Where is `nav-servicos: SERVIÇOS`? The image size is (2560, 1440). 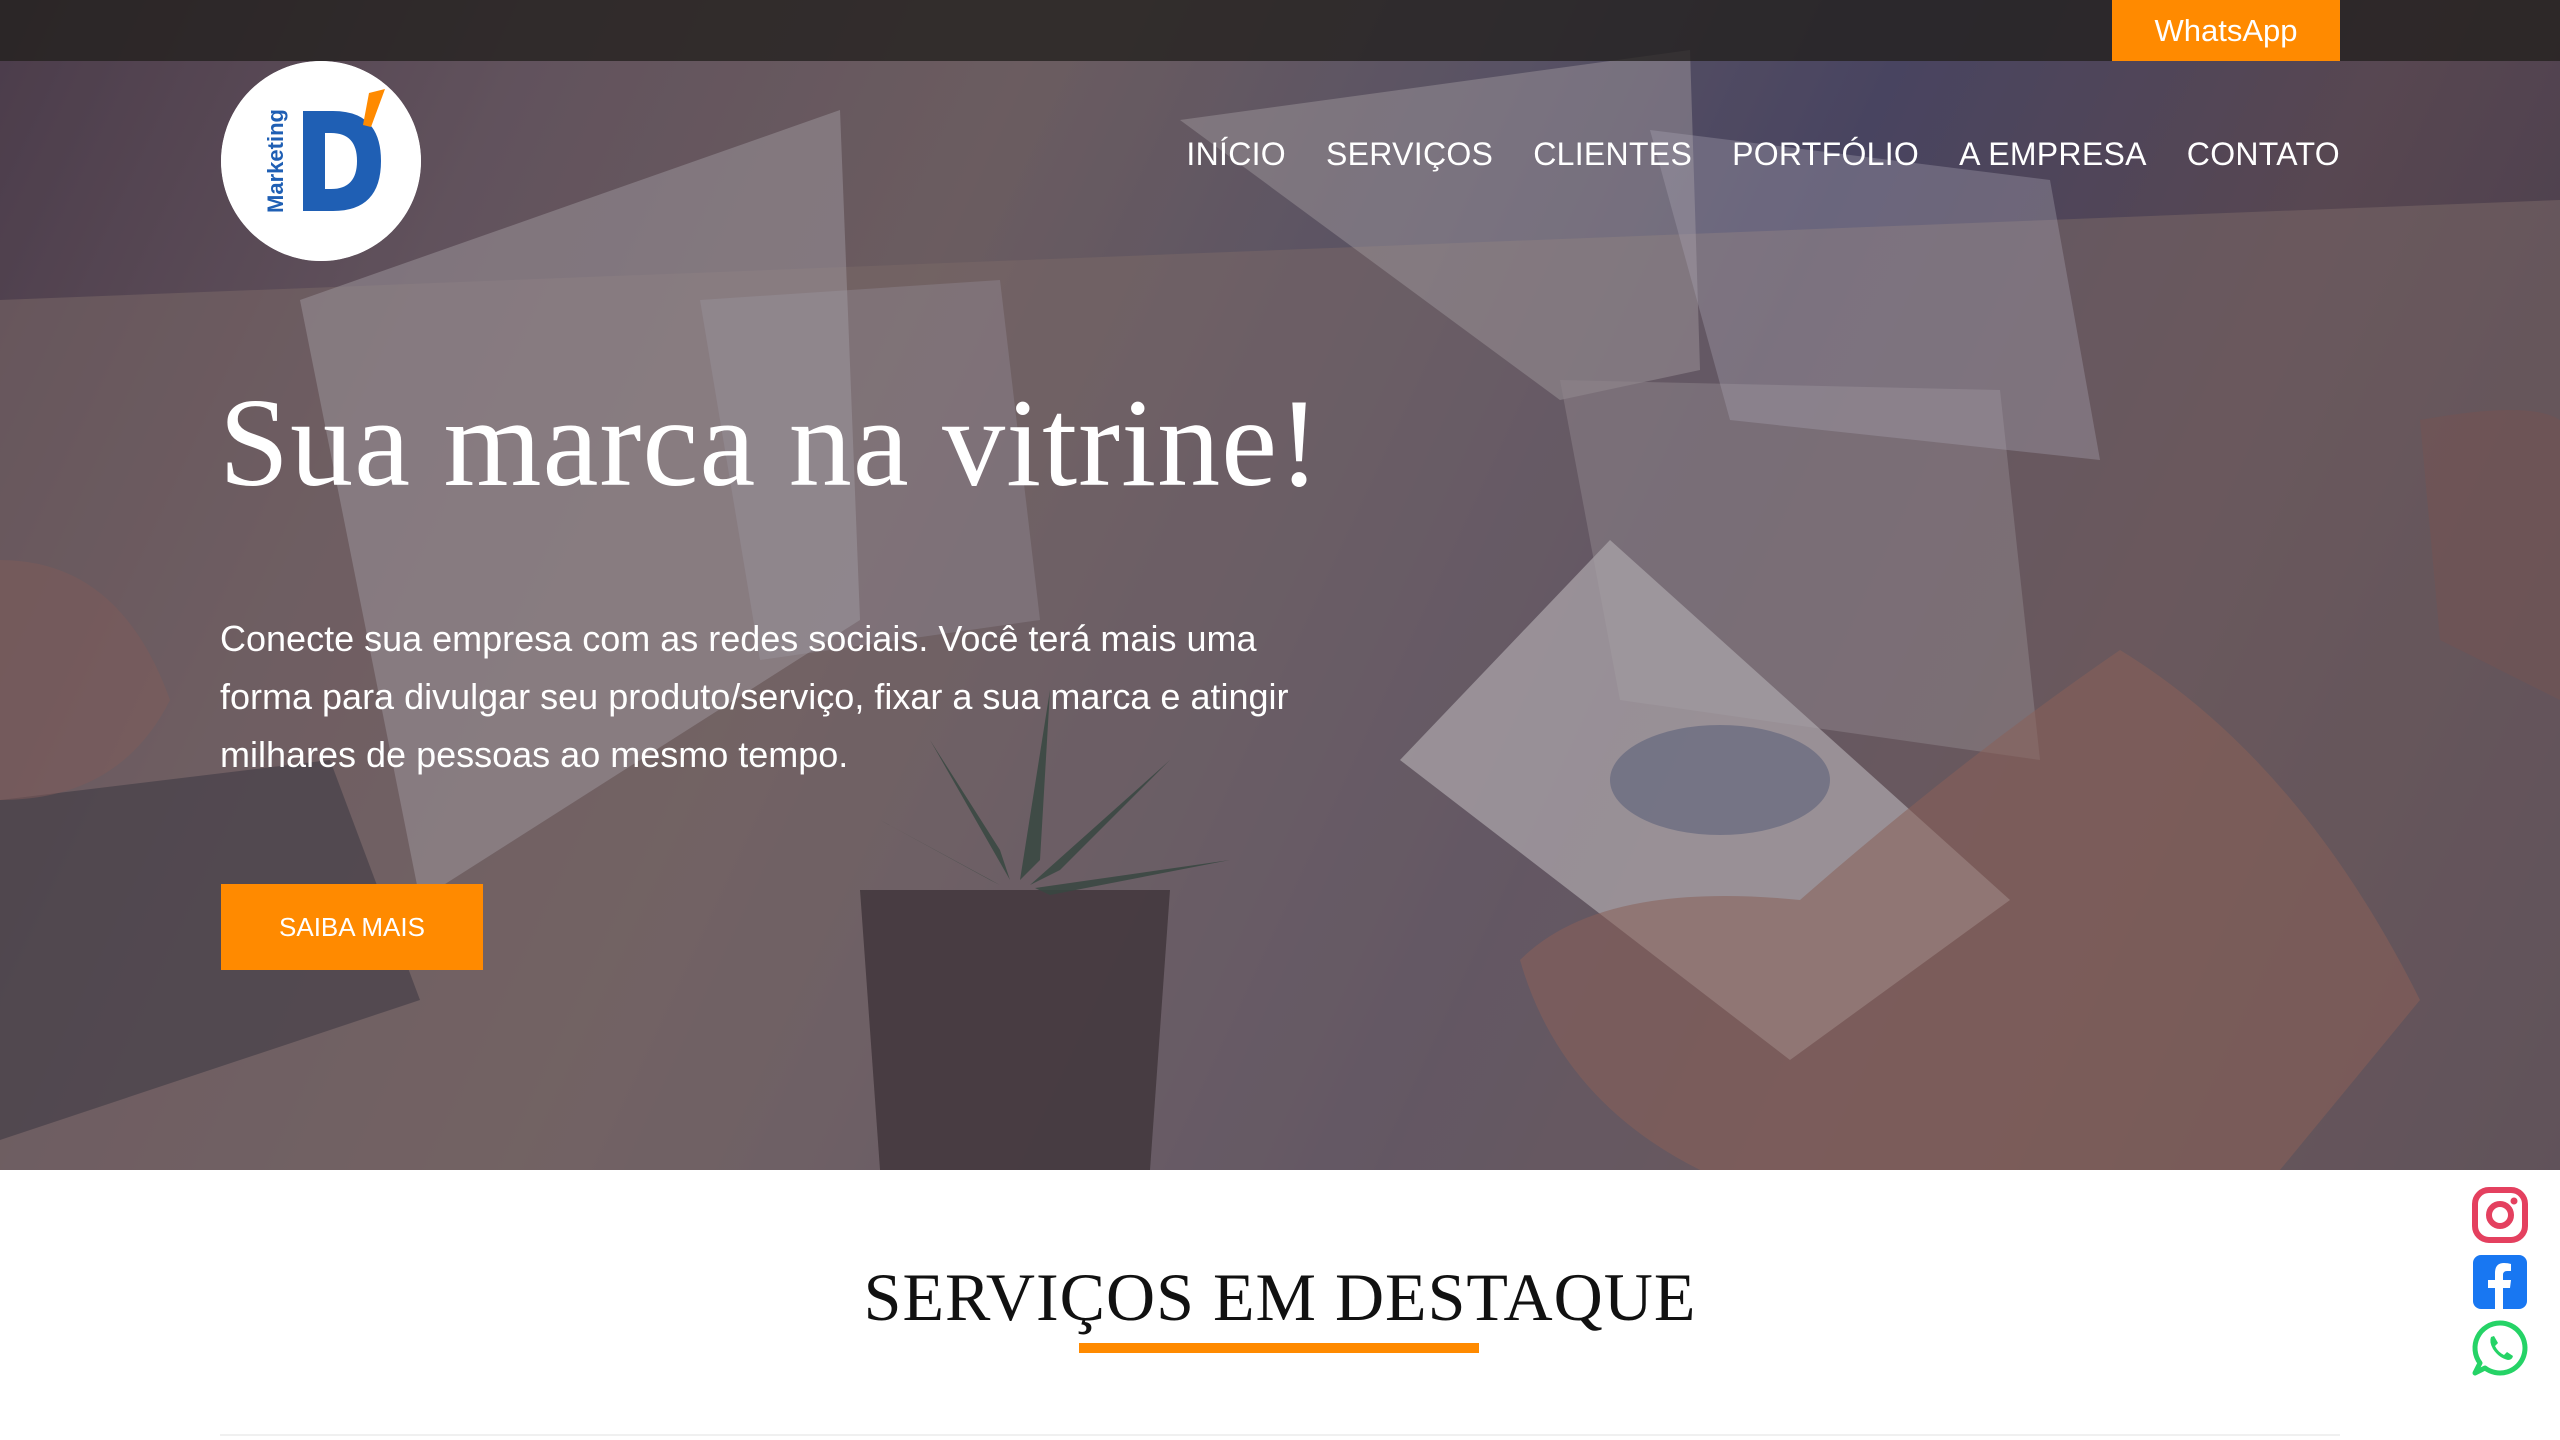 nav-servicos: SERVIÇOS is located at coordinates (1409, 154).